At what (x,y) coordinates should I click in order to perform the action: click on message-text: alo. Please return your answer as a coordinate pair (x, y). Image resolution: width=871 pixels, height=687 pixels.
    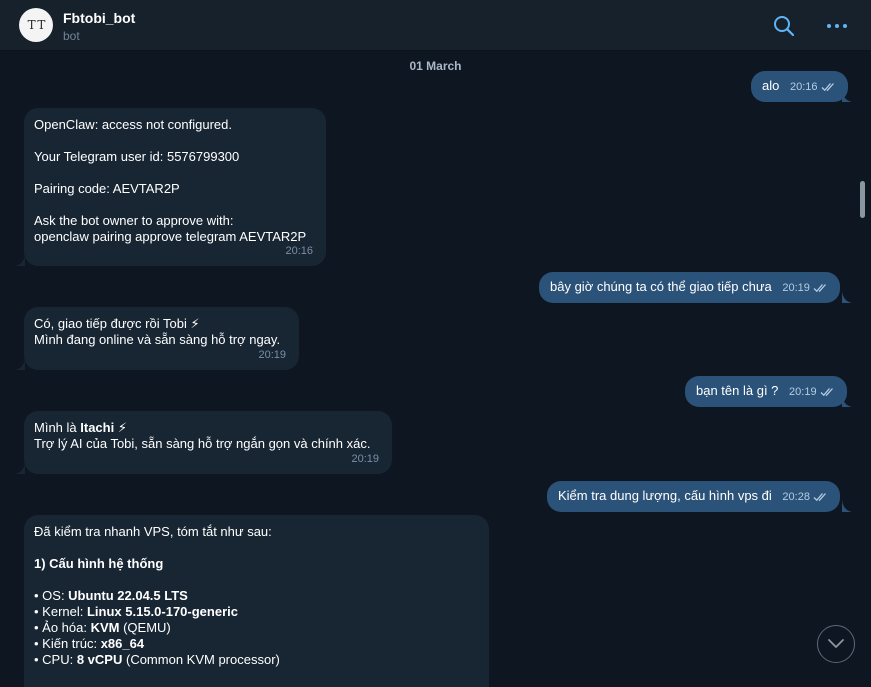
    Looking at the image, I should click on (771, 85).